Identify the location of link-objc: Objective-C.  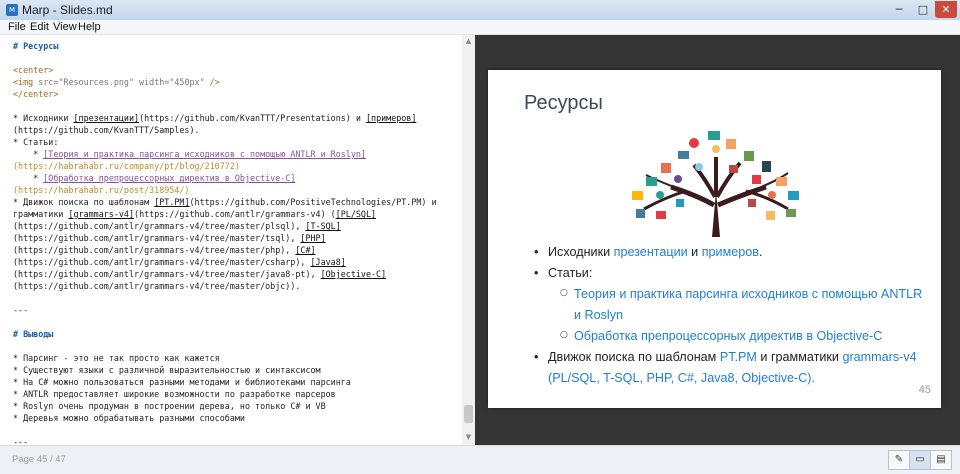
(775, 378).